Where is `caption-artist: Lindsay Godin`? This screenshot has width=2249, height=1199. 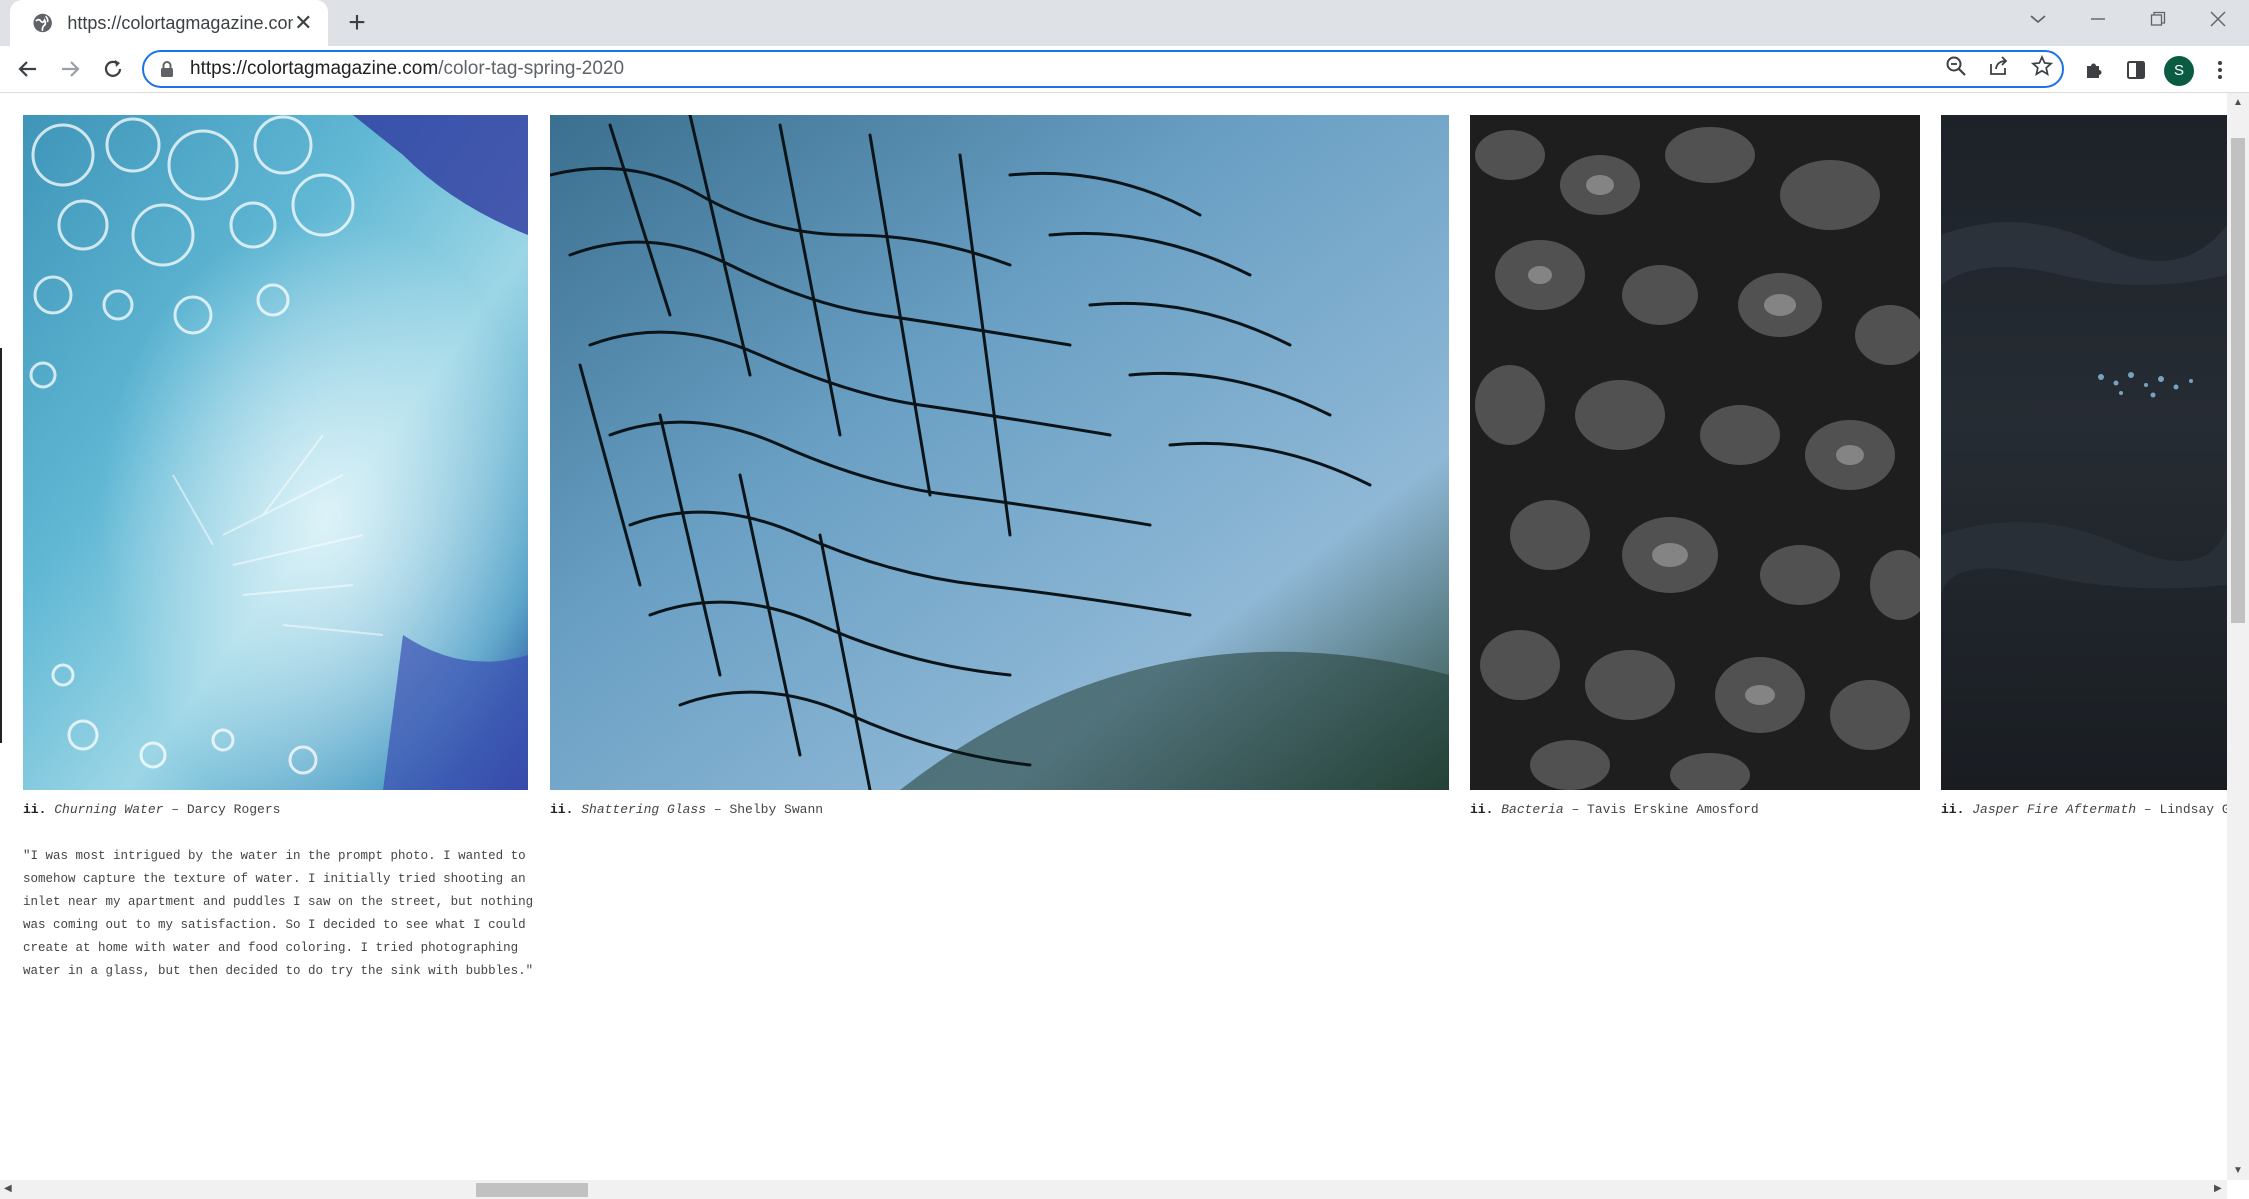
caption-artist: Lindsay Godin is located at coordinates (2193, 809).